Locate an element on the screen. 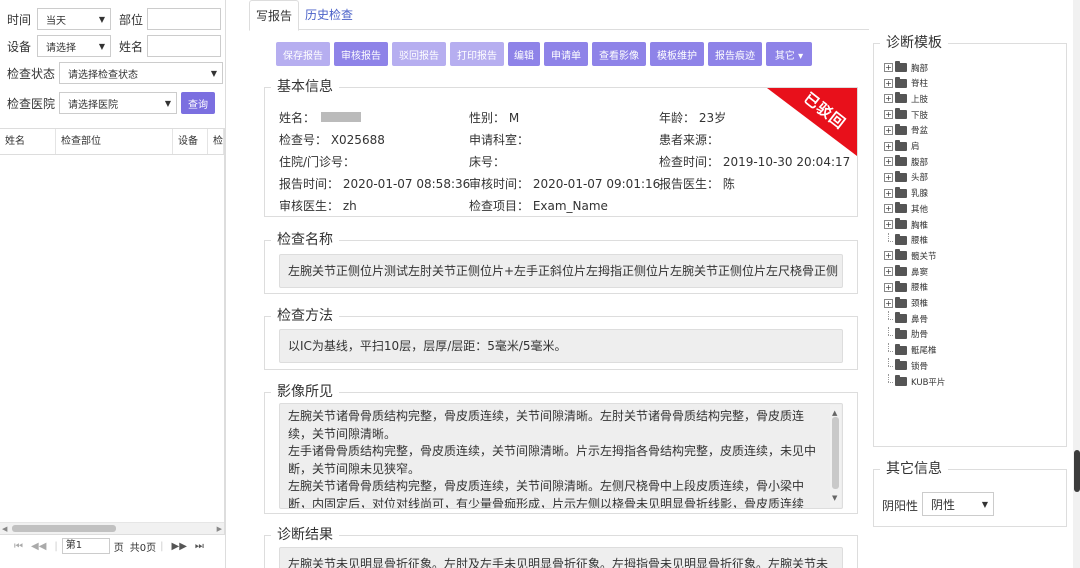  template-tree-item: + 乳腺 is located at coordinates (906, 193).